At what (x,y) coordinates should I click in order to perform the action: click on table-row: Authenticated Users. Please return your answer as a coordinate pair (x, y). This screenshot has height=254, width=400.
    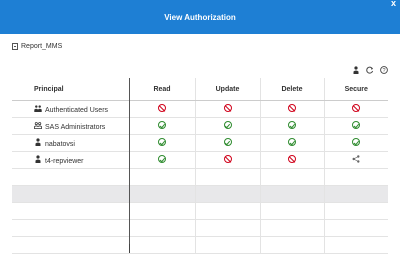
    Looking at the image, I should click on (200, 109).